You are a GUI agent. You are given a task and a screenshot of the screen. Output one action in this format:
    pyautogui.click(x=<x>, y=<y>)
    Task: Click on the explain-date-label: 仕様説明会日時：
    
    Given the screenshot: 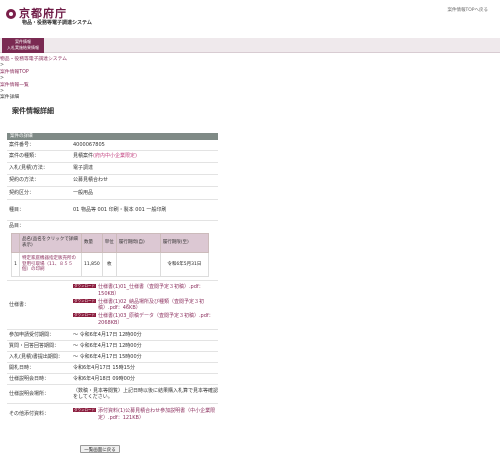 What is the action you would take?
    pyautogui.click(x=29, y=378)
    